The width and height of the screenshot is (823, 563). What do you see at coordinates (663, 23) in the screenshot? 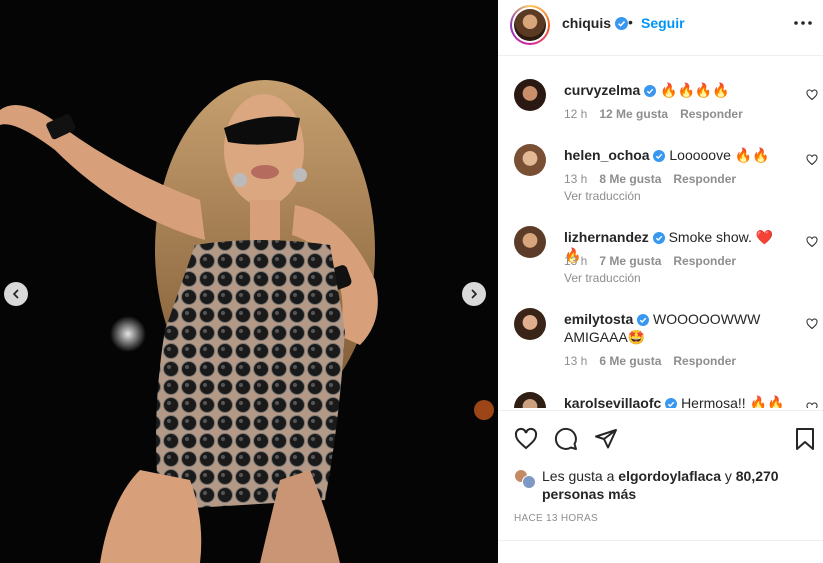
I see `follow-button: Seguir` at bounding box center [663, 23].